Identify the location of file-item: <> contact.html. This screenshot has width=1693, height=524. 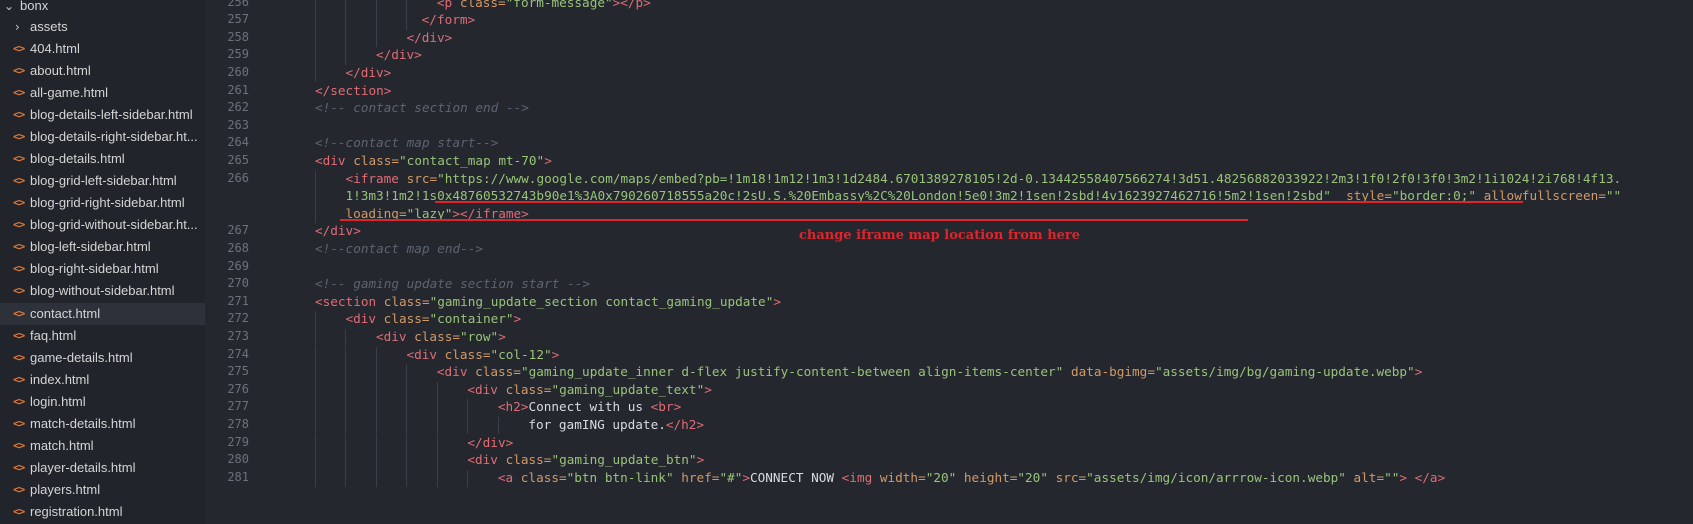
(102, 313).